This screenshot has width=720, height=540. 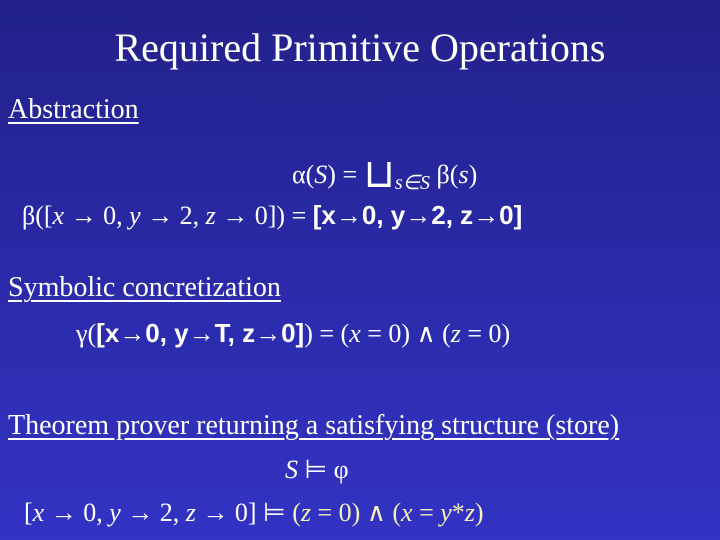 I want to click on join-subscript: s∈S, so click(x=412, y=183).